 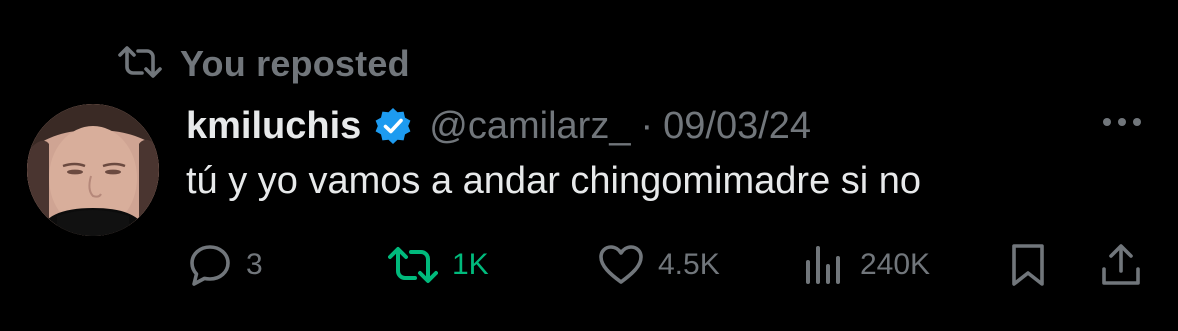 I want to click on bookmark-button, so click(x=1028, y=265).